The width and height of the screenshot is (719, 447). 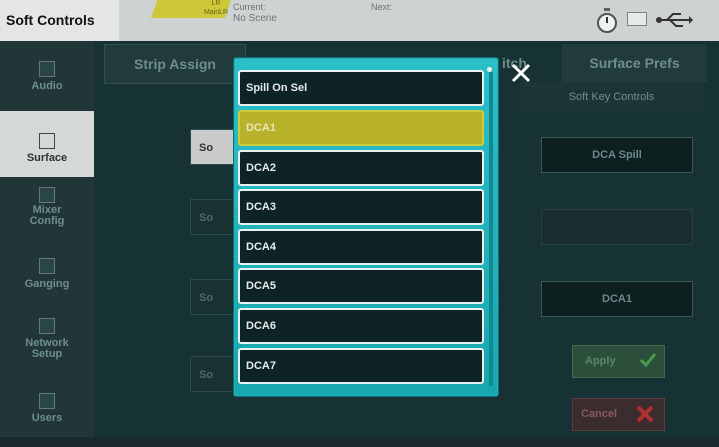 I want to click on sidebar-item-surface: Surface, so click(x=47, y=144).